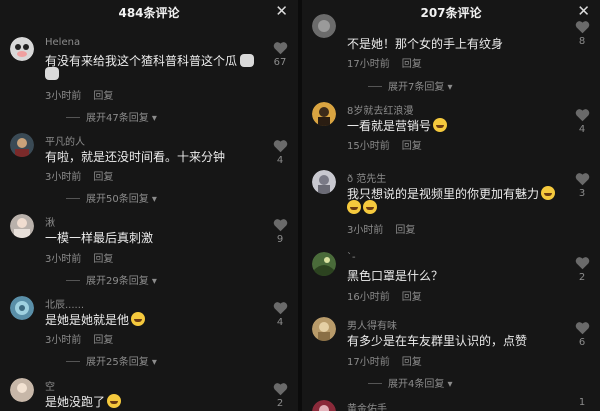 The height and width of the screenshot is (411, 600). What do you see at coordinates (149, 13) in the screenshot?
I see `comment-count-title: 484条评论` at bounding box center [149, 13].